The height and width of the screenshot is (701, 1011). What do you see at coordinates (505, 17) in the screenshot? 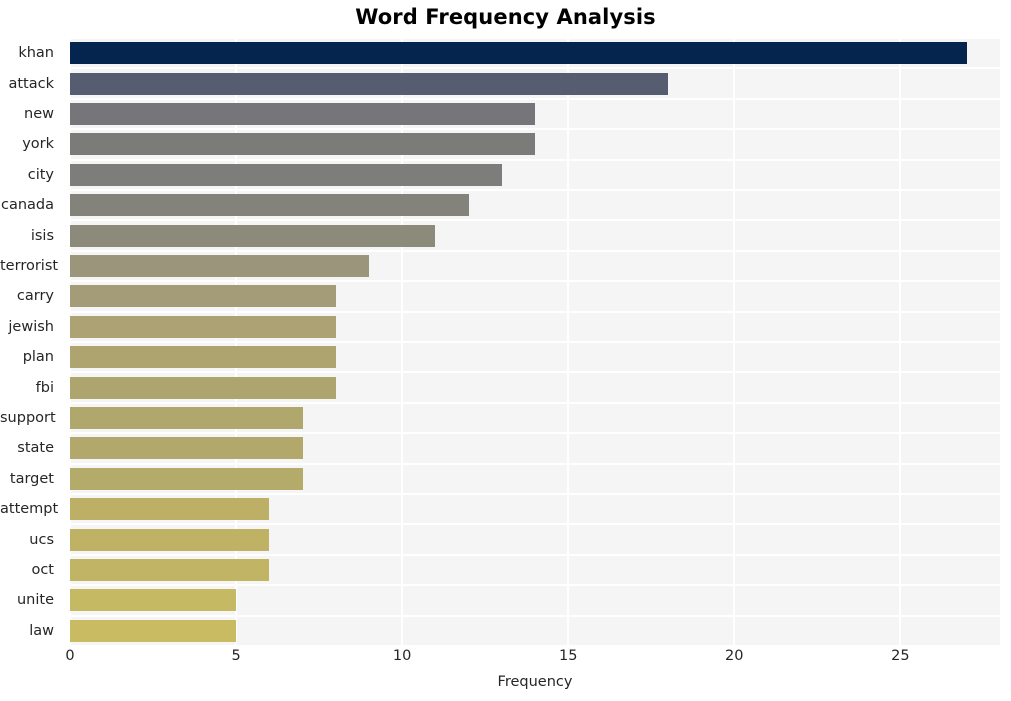
I see `chart-title: Word Frequency Analysis` at bounding box center [505, 17].